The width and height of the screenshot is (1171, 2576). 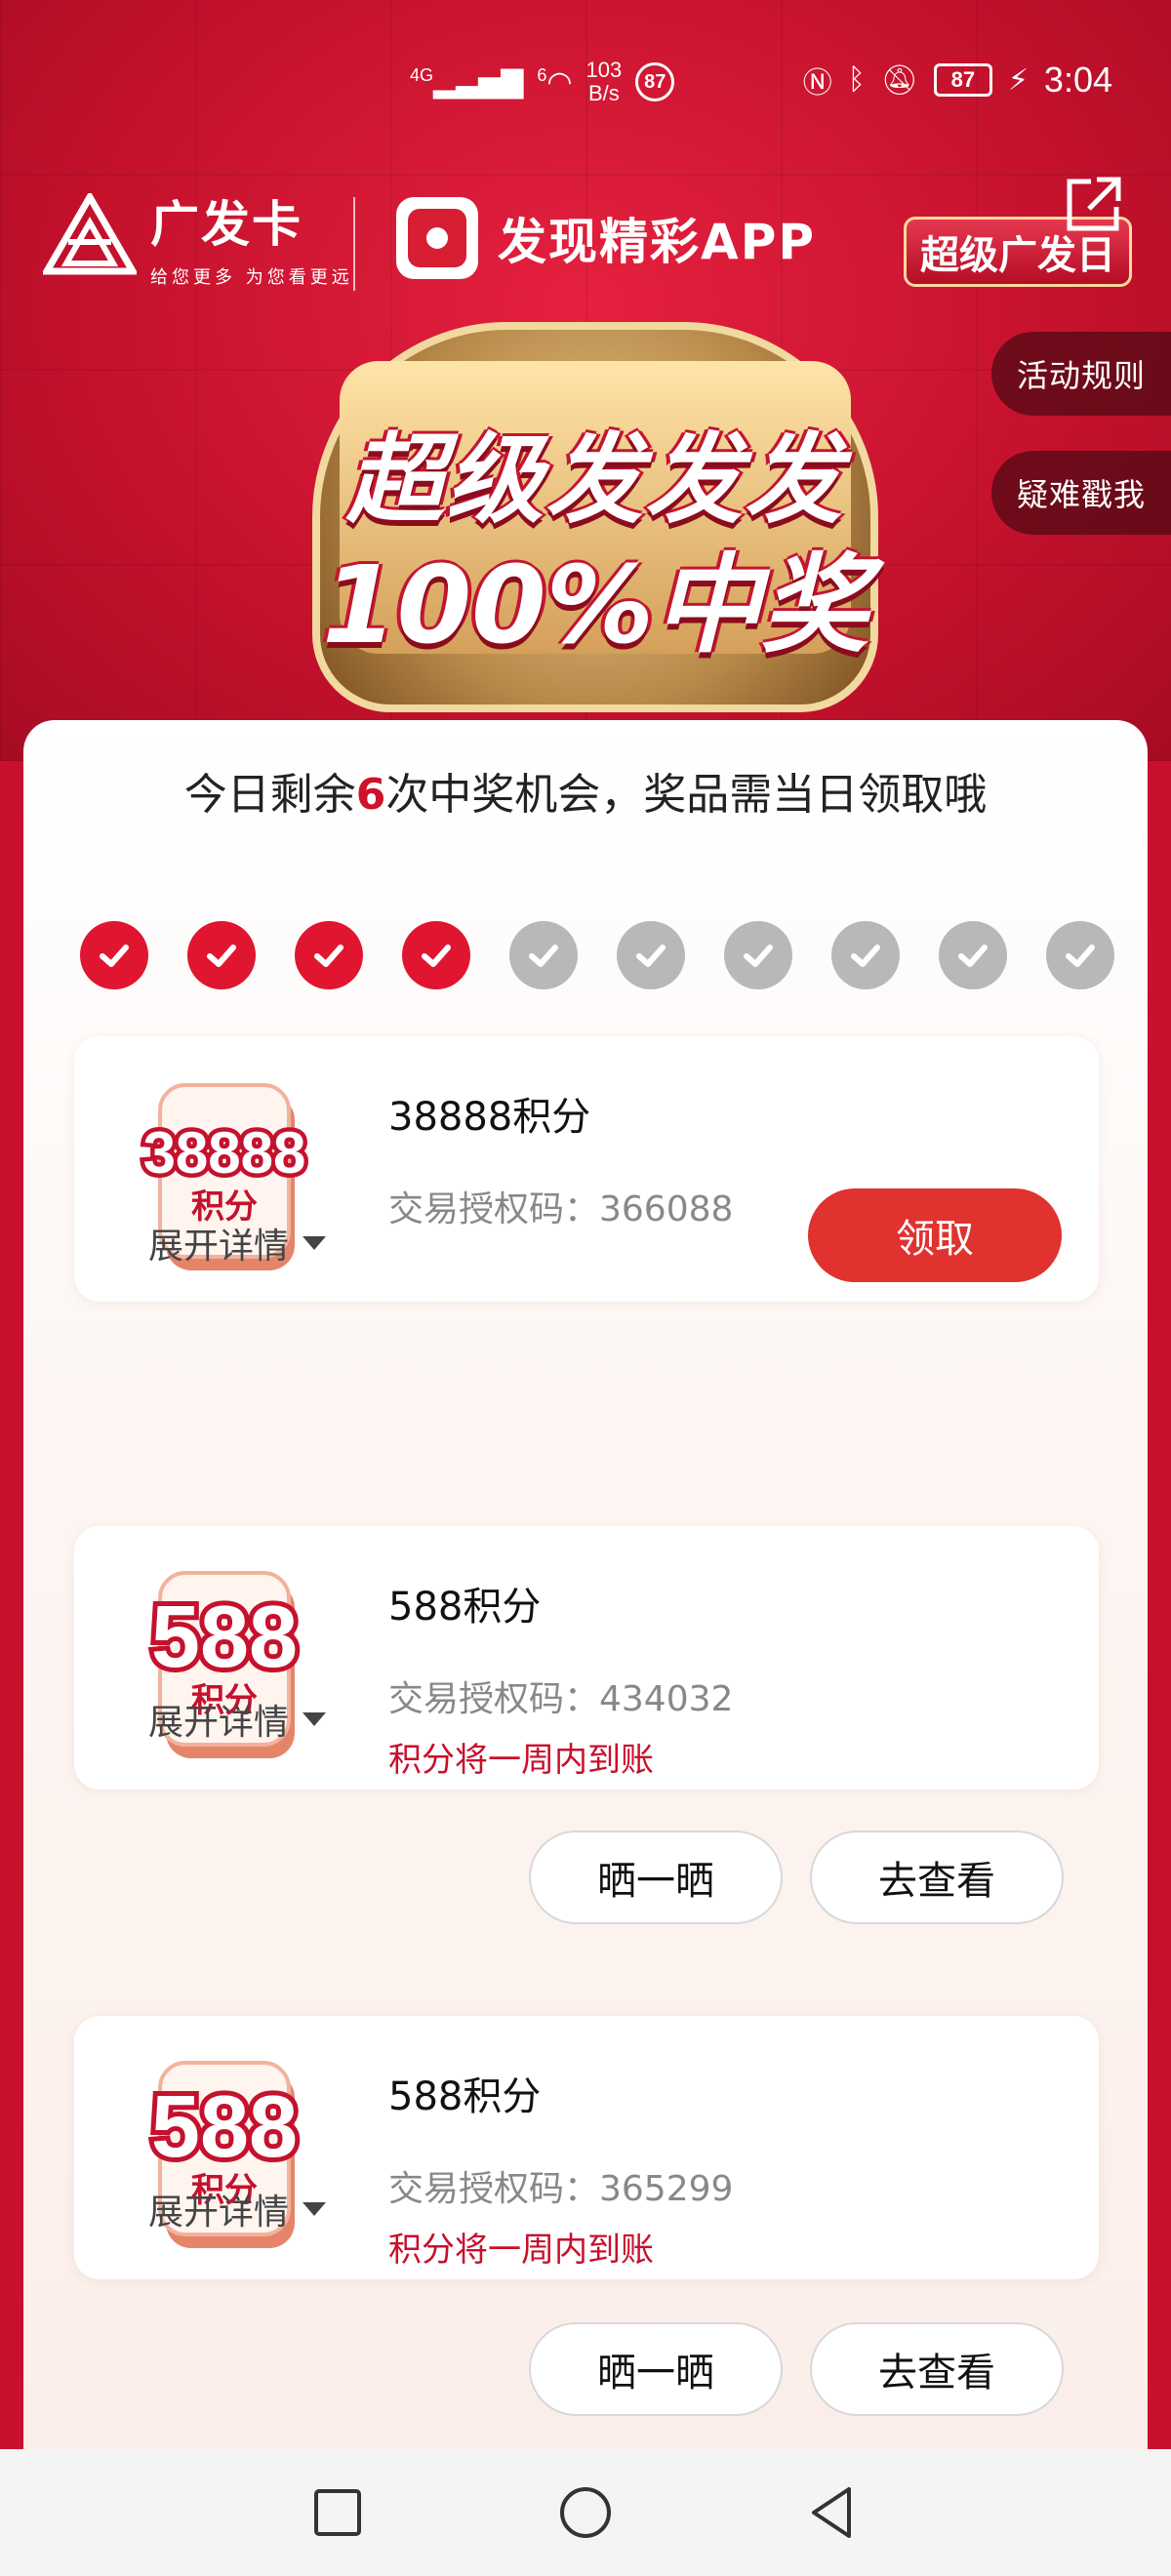 What do you see at coordinates (833, 2512) in the screenshot?
I see `back-triangle-icon` at bounding box center [833, 2512].